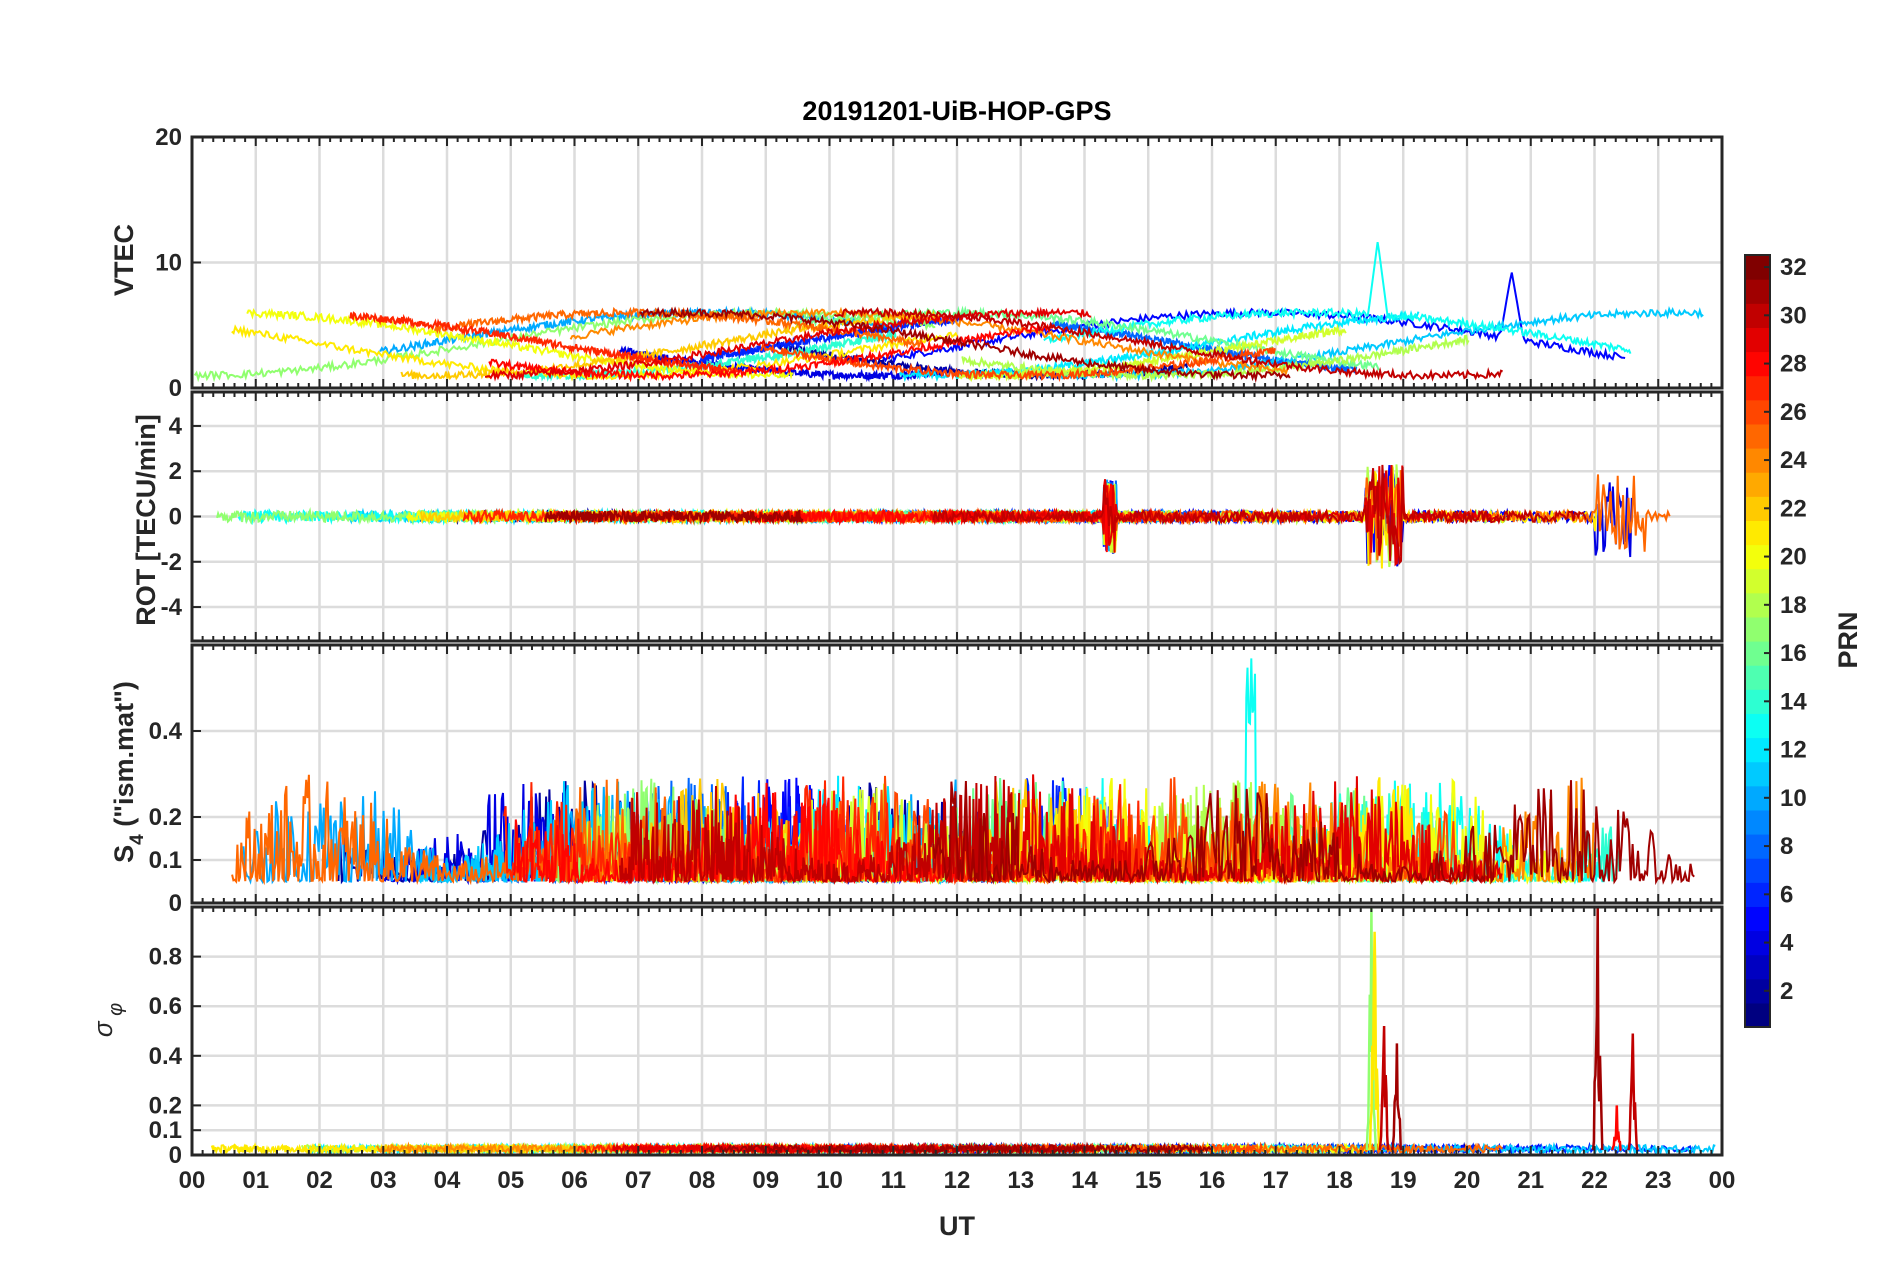 This screenshot has height=1272, width=1902. What do you see at coordinates (702, 1180) in the screenshot?
I see `x-tick-label: 08` at bounding box center [702, 1180].